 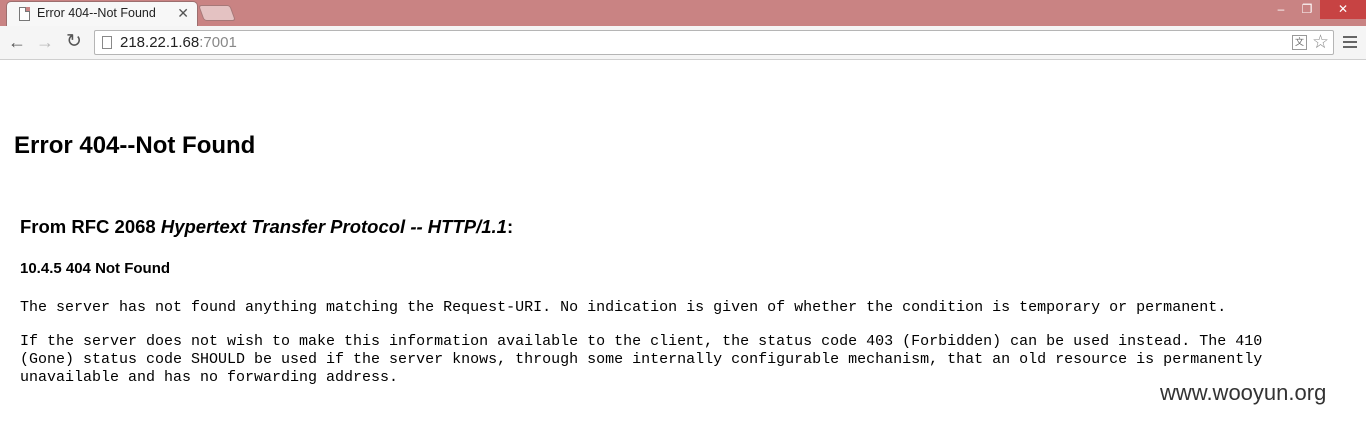 What do you see at coordinates (17, 42) in the screenshot?
I see `back-arrow-icon: ←` at bounding box center [17, 42].